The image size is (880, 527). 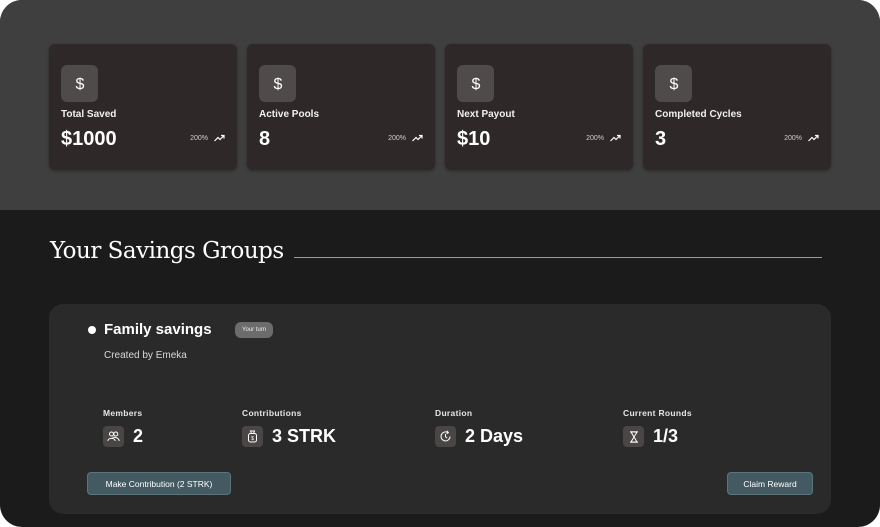 I want to click on stat-value: 8, so click(x=265, y=139).